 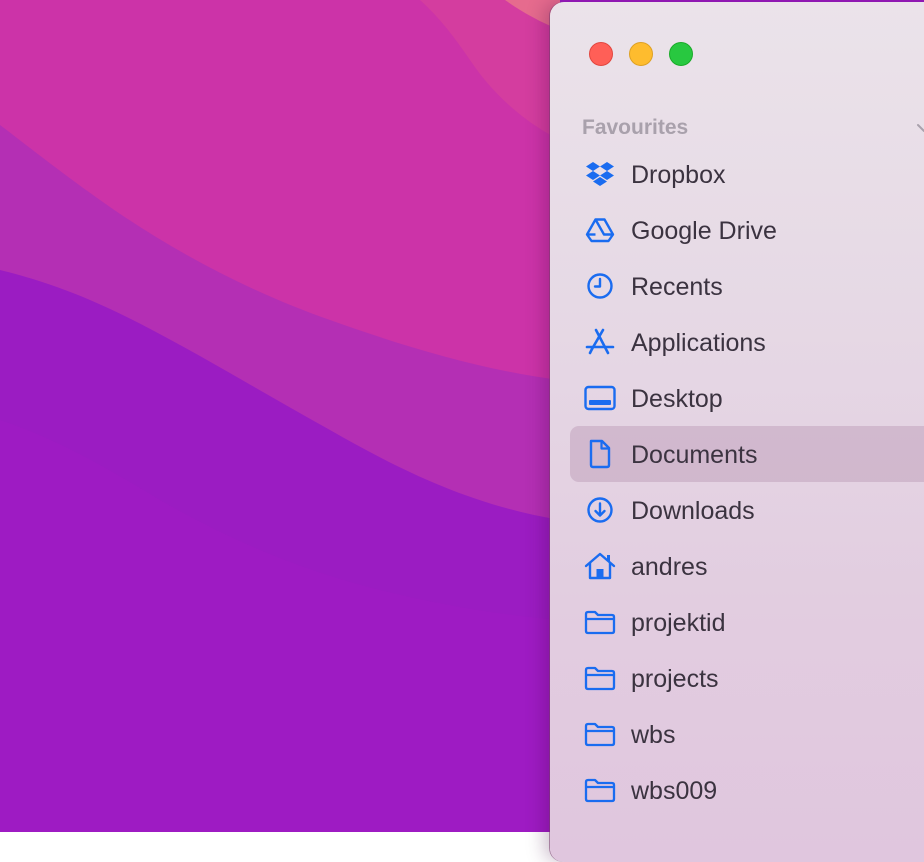 What do you see at coordinates (747, 622) in the screenshot?
I see `sidebar-item-projektid: projektid` at bounding box center [747, 622].